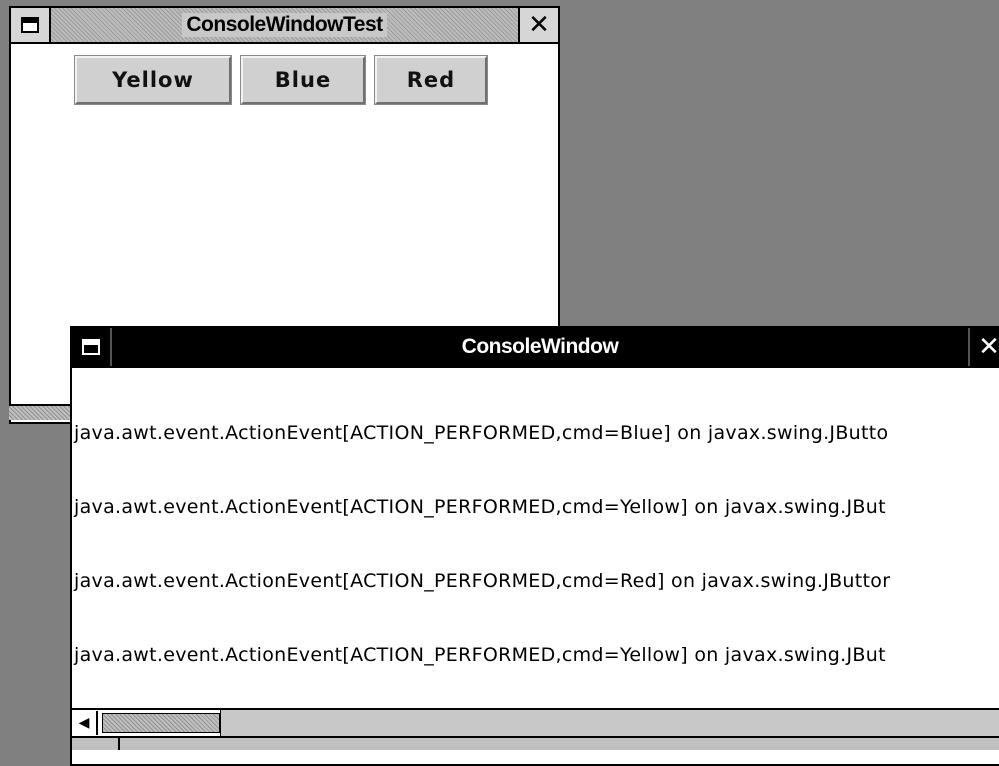  Describe the element at coordinates (161, 723) in the screenshot. I see `scrollbar-thumb` at that location.